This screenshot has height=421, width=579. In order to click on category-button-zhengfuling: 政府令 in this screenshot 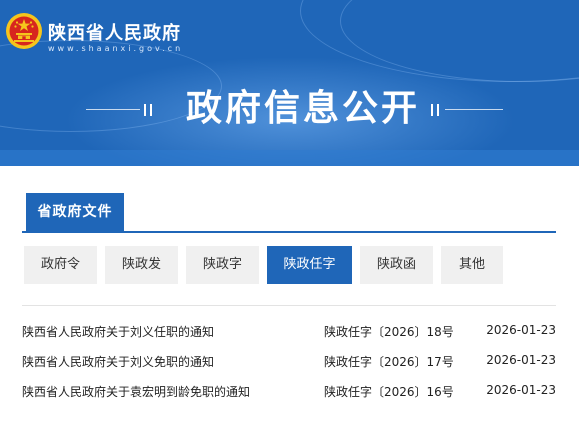, I will do `click(60, 265)`.